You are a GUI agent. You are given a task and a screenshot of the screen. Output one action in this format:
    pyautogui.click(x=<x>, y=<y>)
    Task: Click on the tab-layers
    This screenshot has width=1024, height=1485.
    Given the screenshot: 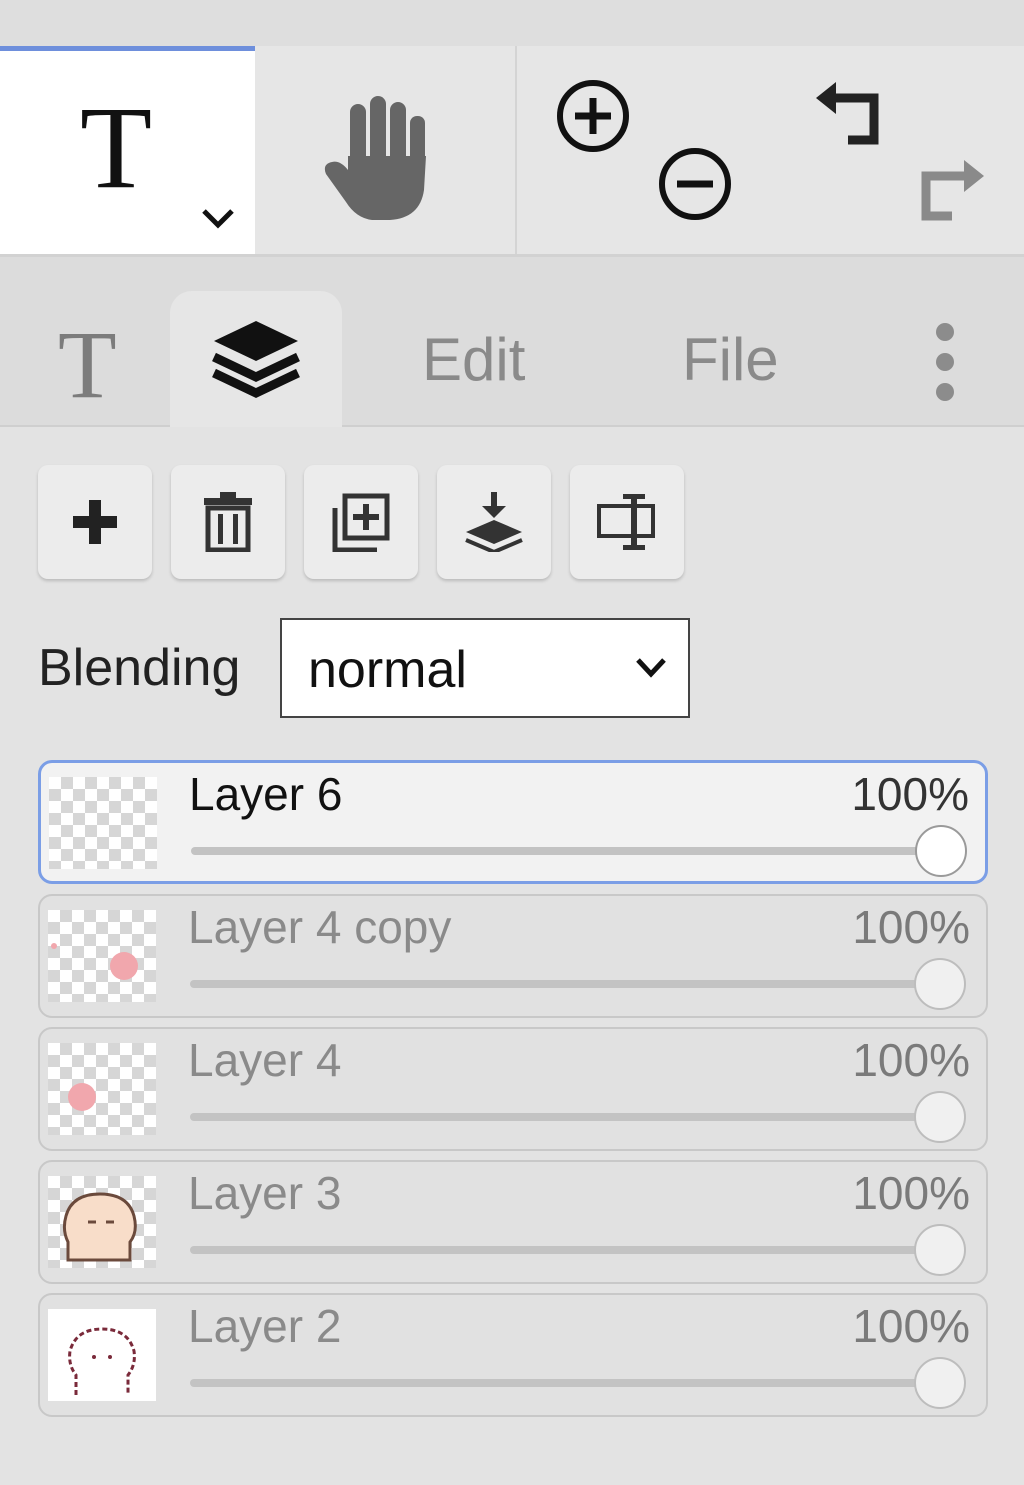 What is the action you would take?
    pyautogui.click(x=256, y=359)
    